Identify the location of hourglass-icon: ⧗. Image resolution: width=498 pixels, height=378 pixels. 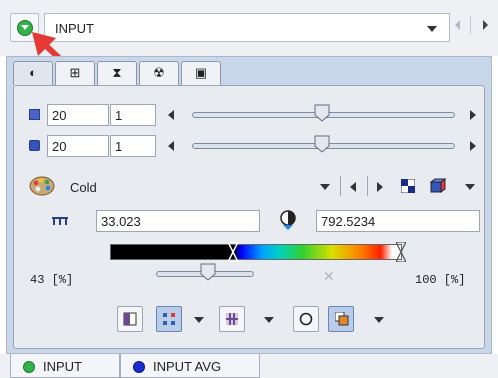
(117, 72).